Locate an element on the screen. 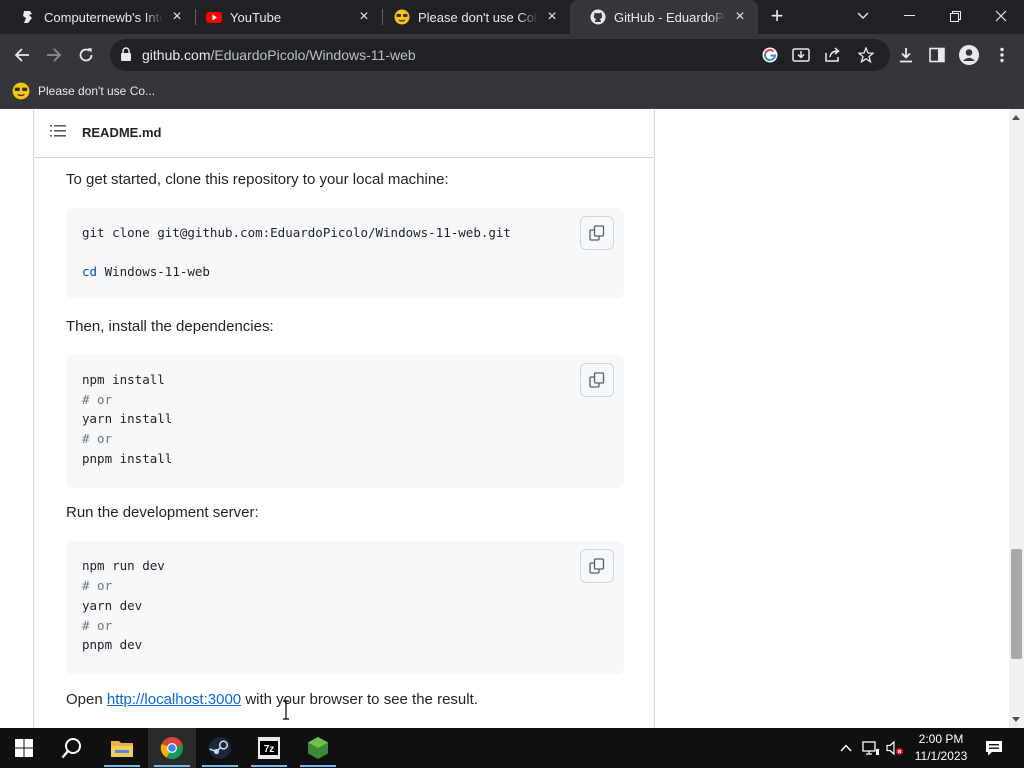 The height and width of the screenshot is (768, 1024). taskbar: 7z 2:00 PM 11/1/2023 is located at coordinates (512, 748).